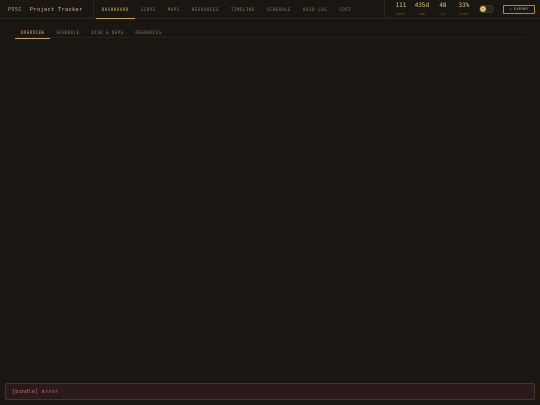  I want to click on brand: P55C Project Tracker, so click(47, 9).